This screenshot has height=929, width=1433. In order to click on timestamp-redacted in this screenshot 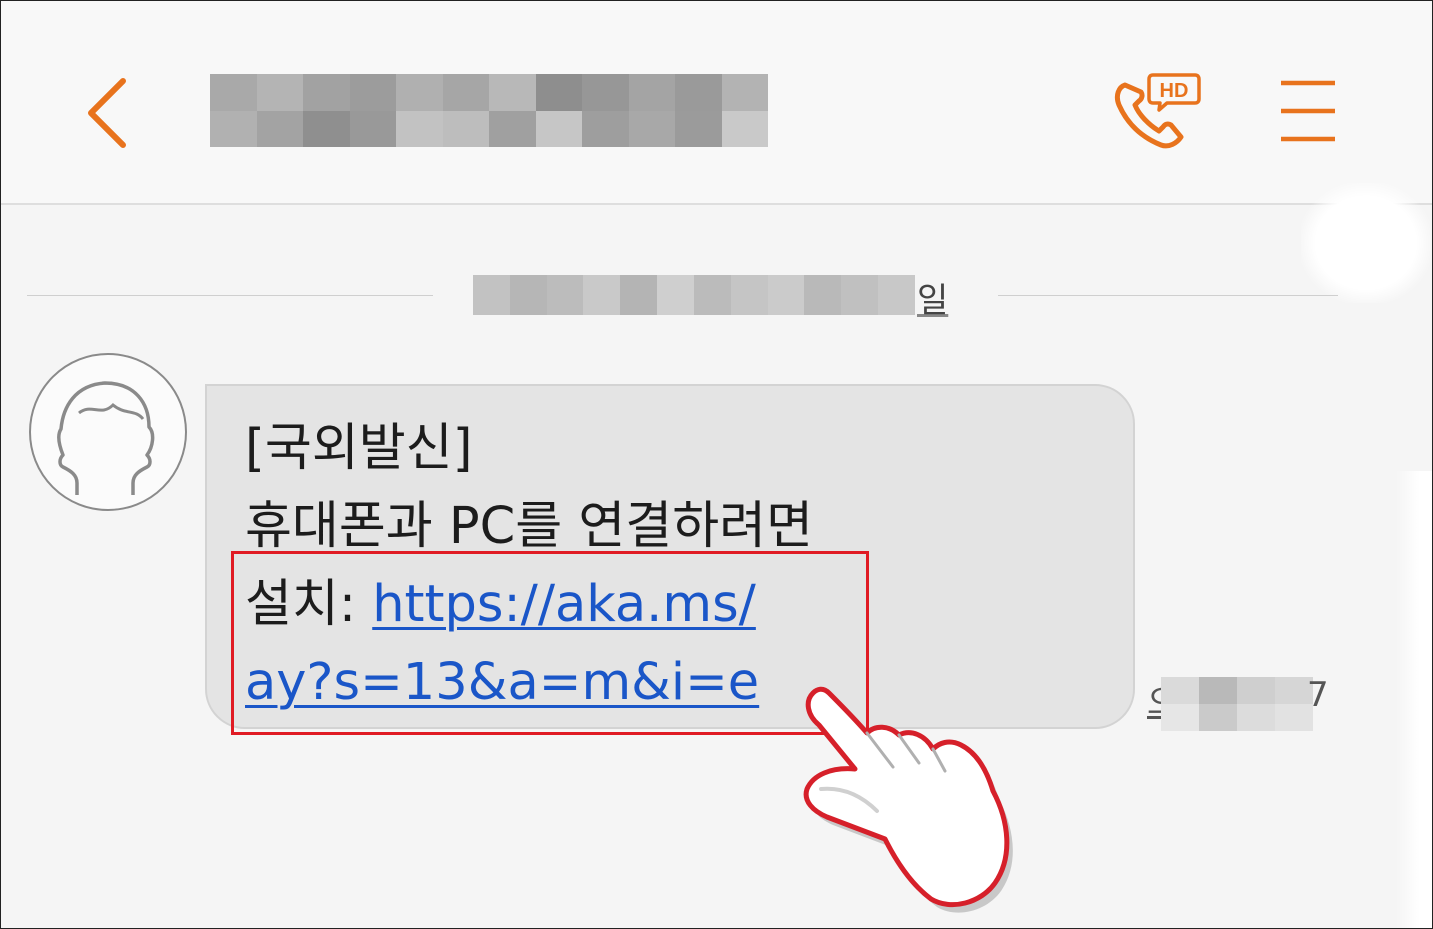, I will do `click(1237, 704)`.